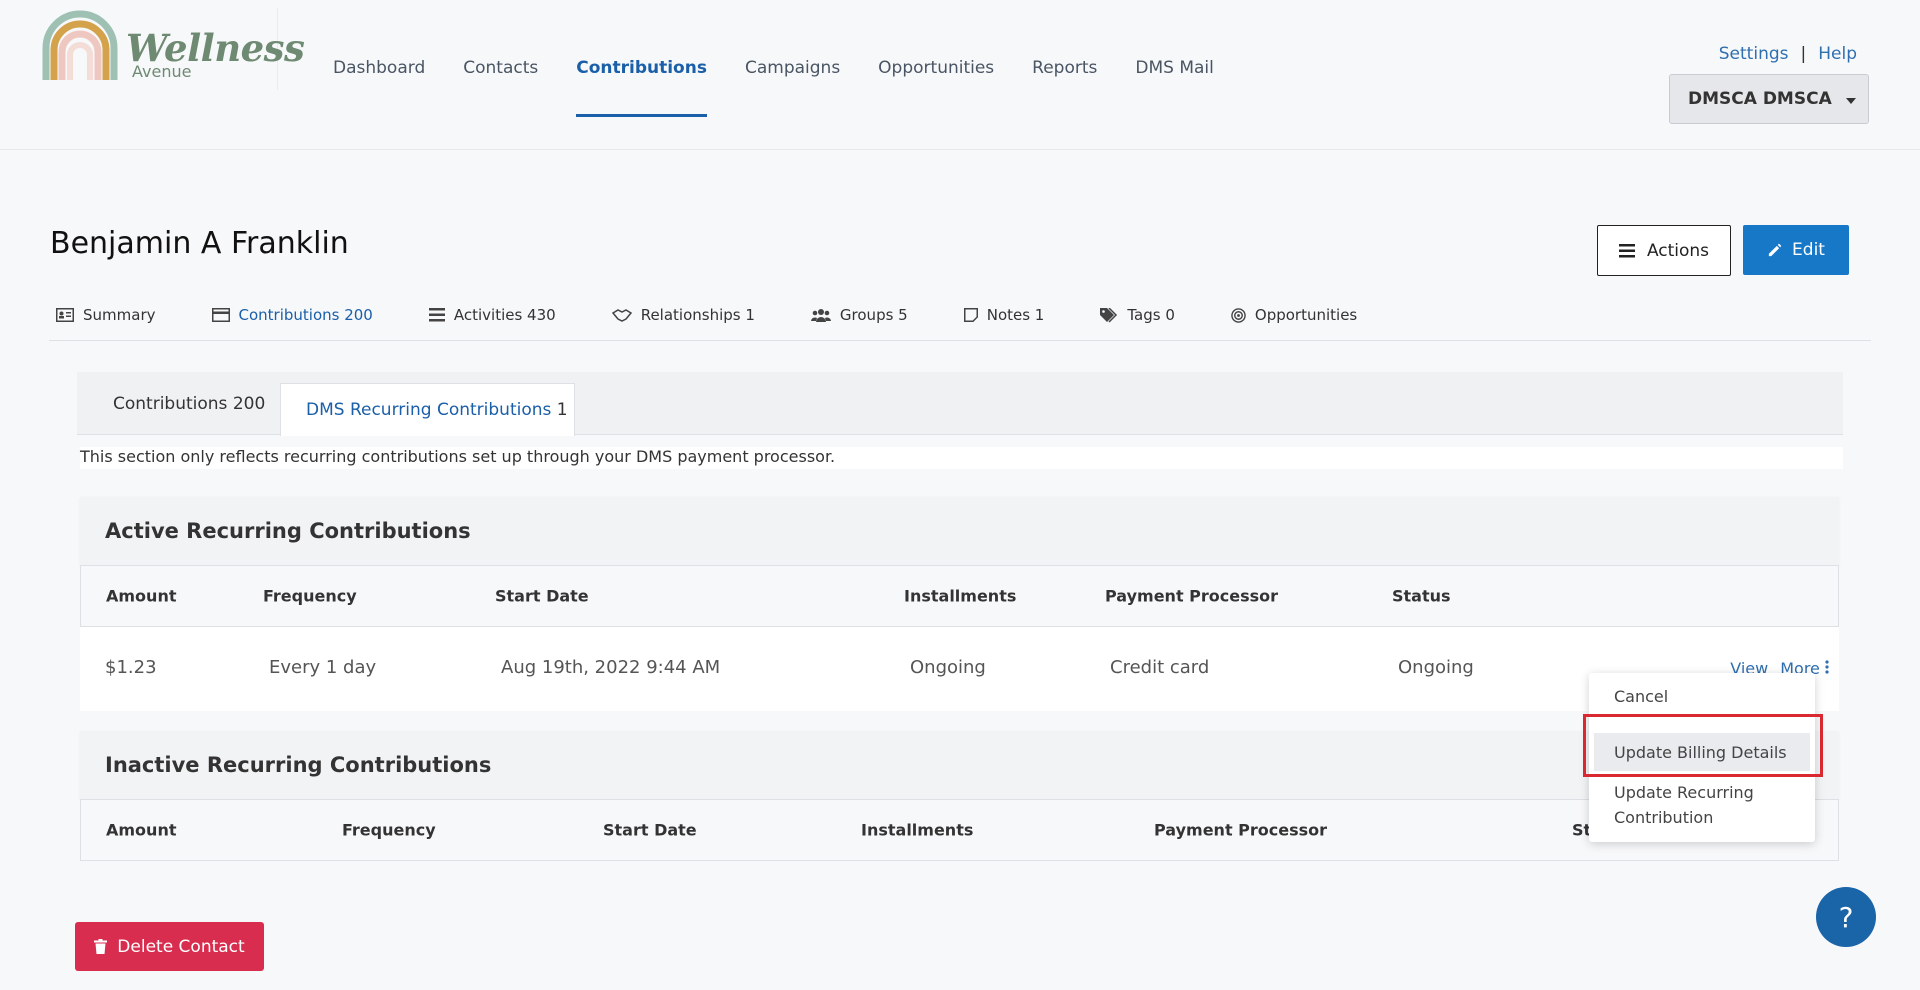  I want to click on question-icon: ?, so click(1846, 917).